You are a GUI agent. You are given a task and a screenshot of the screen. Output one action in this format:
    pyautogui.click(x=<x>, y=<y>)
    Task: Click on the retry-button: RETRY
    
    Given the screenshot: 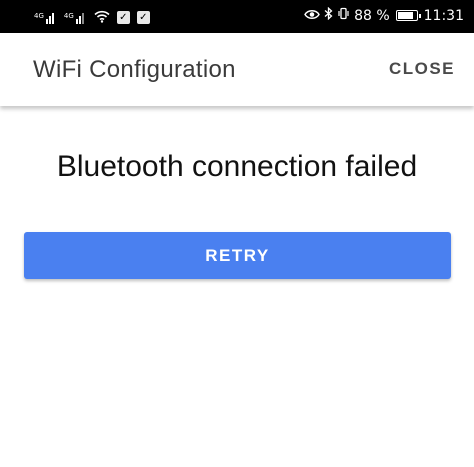 What is the action you would take?
    pyautogui.click(x=237, y=255)
    